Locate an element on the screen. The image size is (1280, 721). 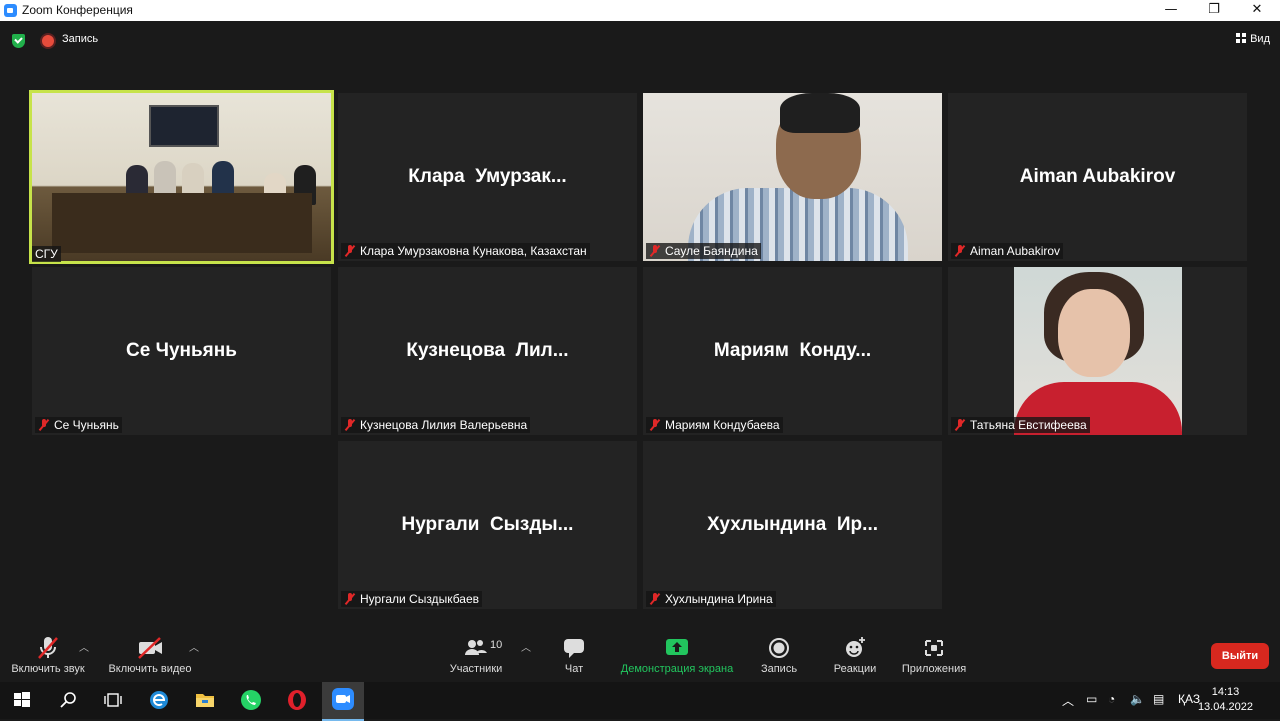
muted-microphone-icon is located at coordinates (48, 648).